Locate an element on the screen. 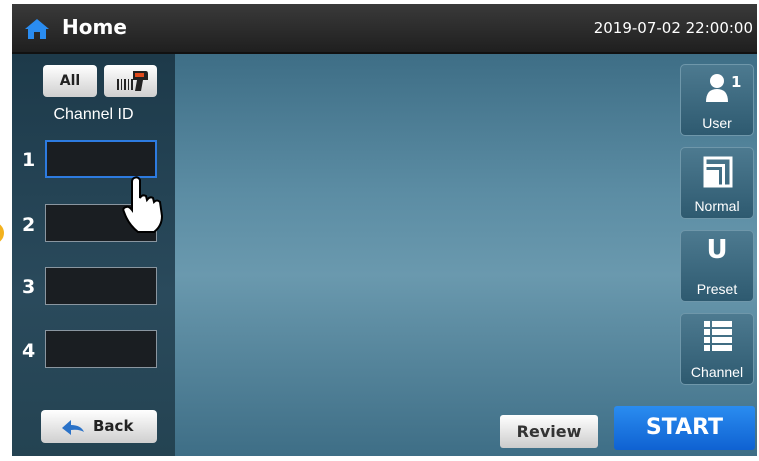 This screenshot has width=759, height=461. review-button: Review is located at coordinates (549, 431).